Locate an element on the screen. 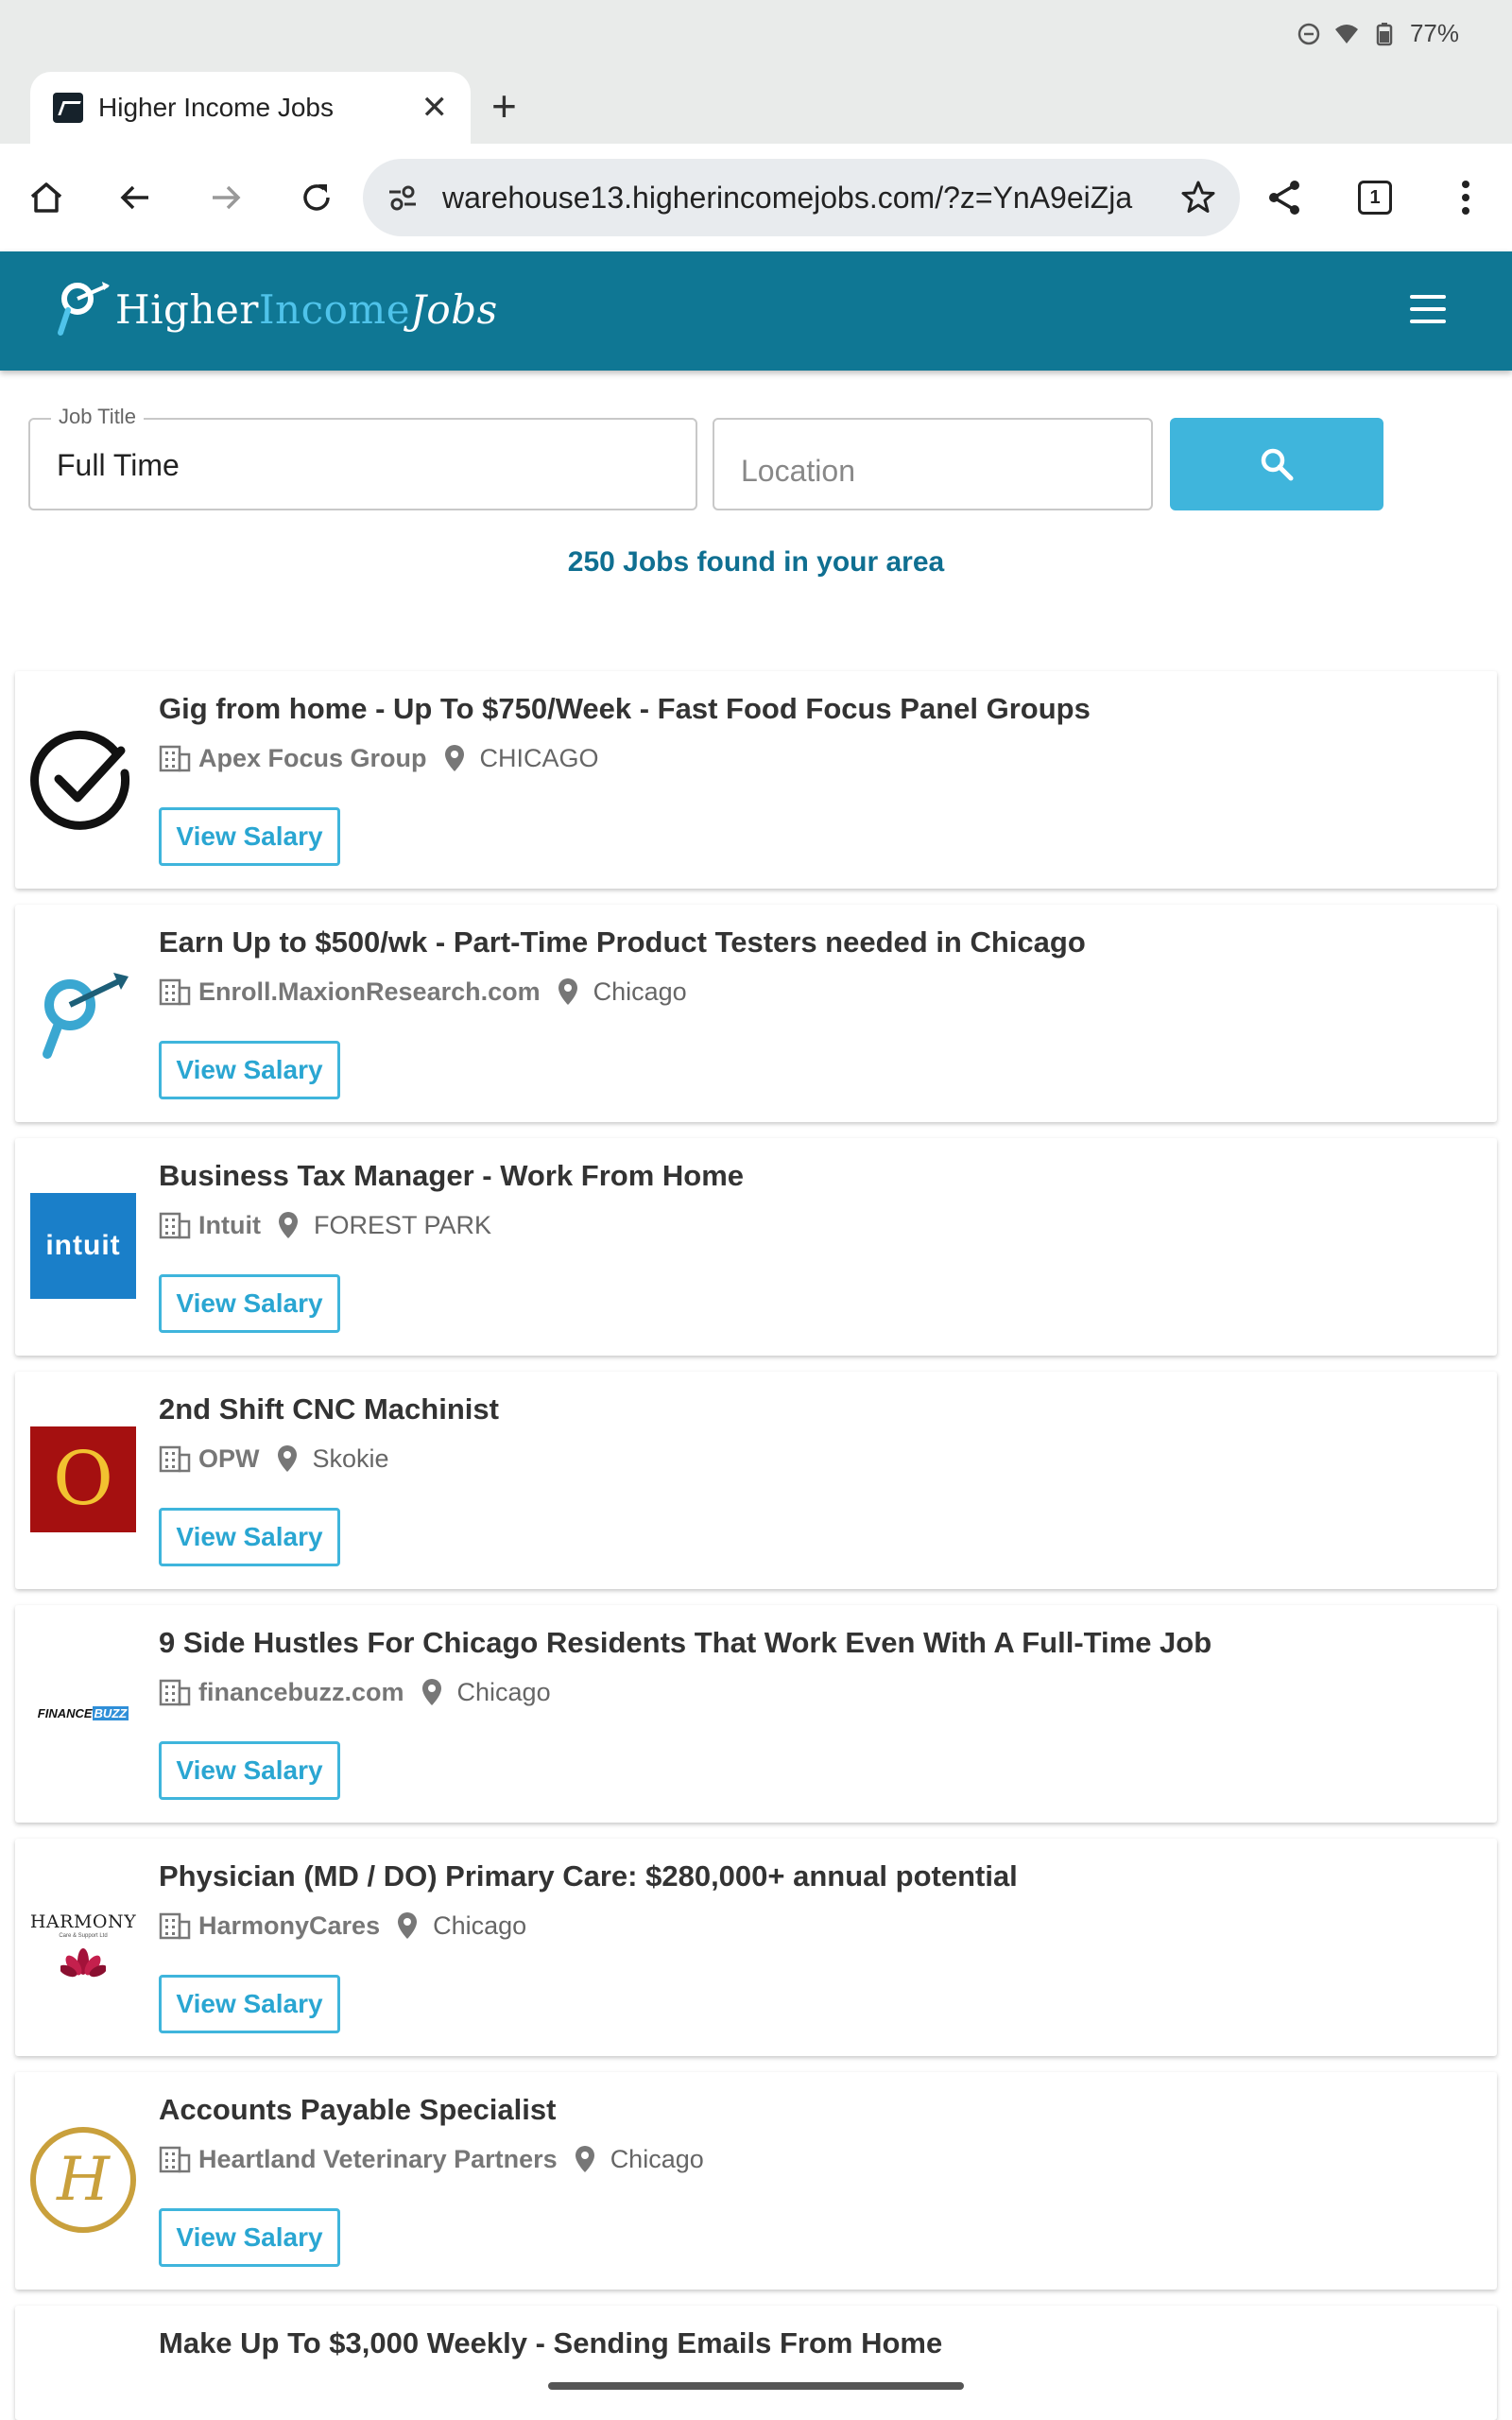 The image size is (1512, 2420). browser-tab-strip: 77% Higher Income Jobs ✕ + is located at coordinates (756, 72).